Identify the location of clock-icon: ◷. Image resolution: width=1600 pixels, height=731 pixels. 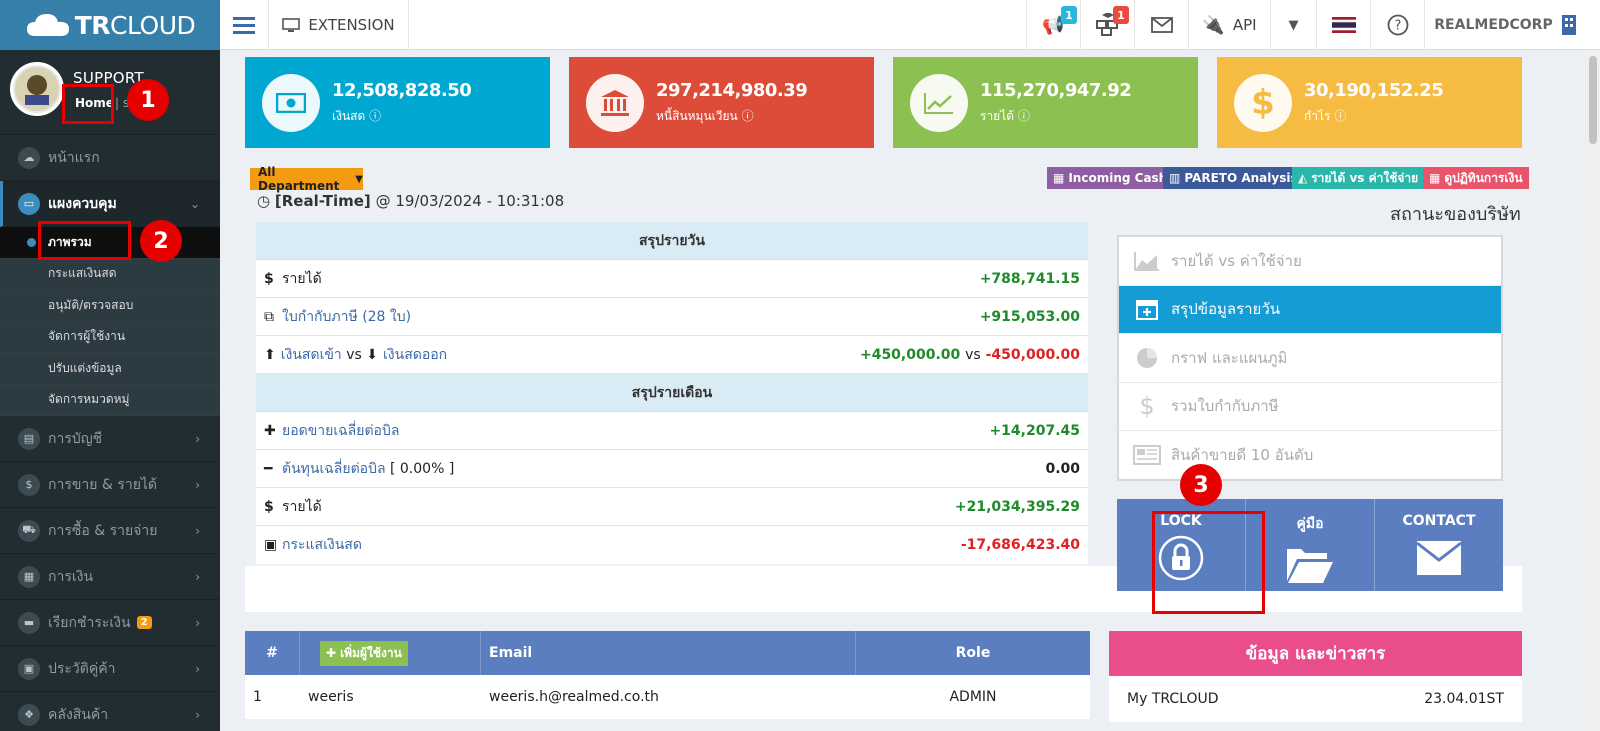
(264, 201).